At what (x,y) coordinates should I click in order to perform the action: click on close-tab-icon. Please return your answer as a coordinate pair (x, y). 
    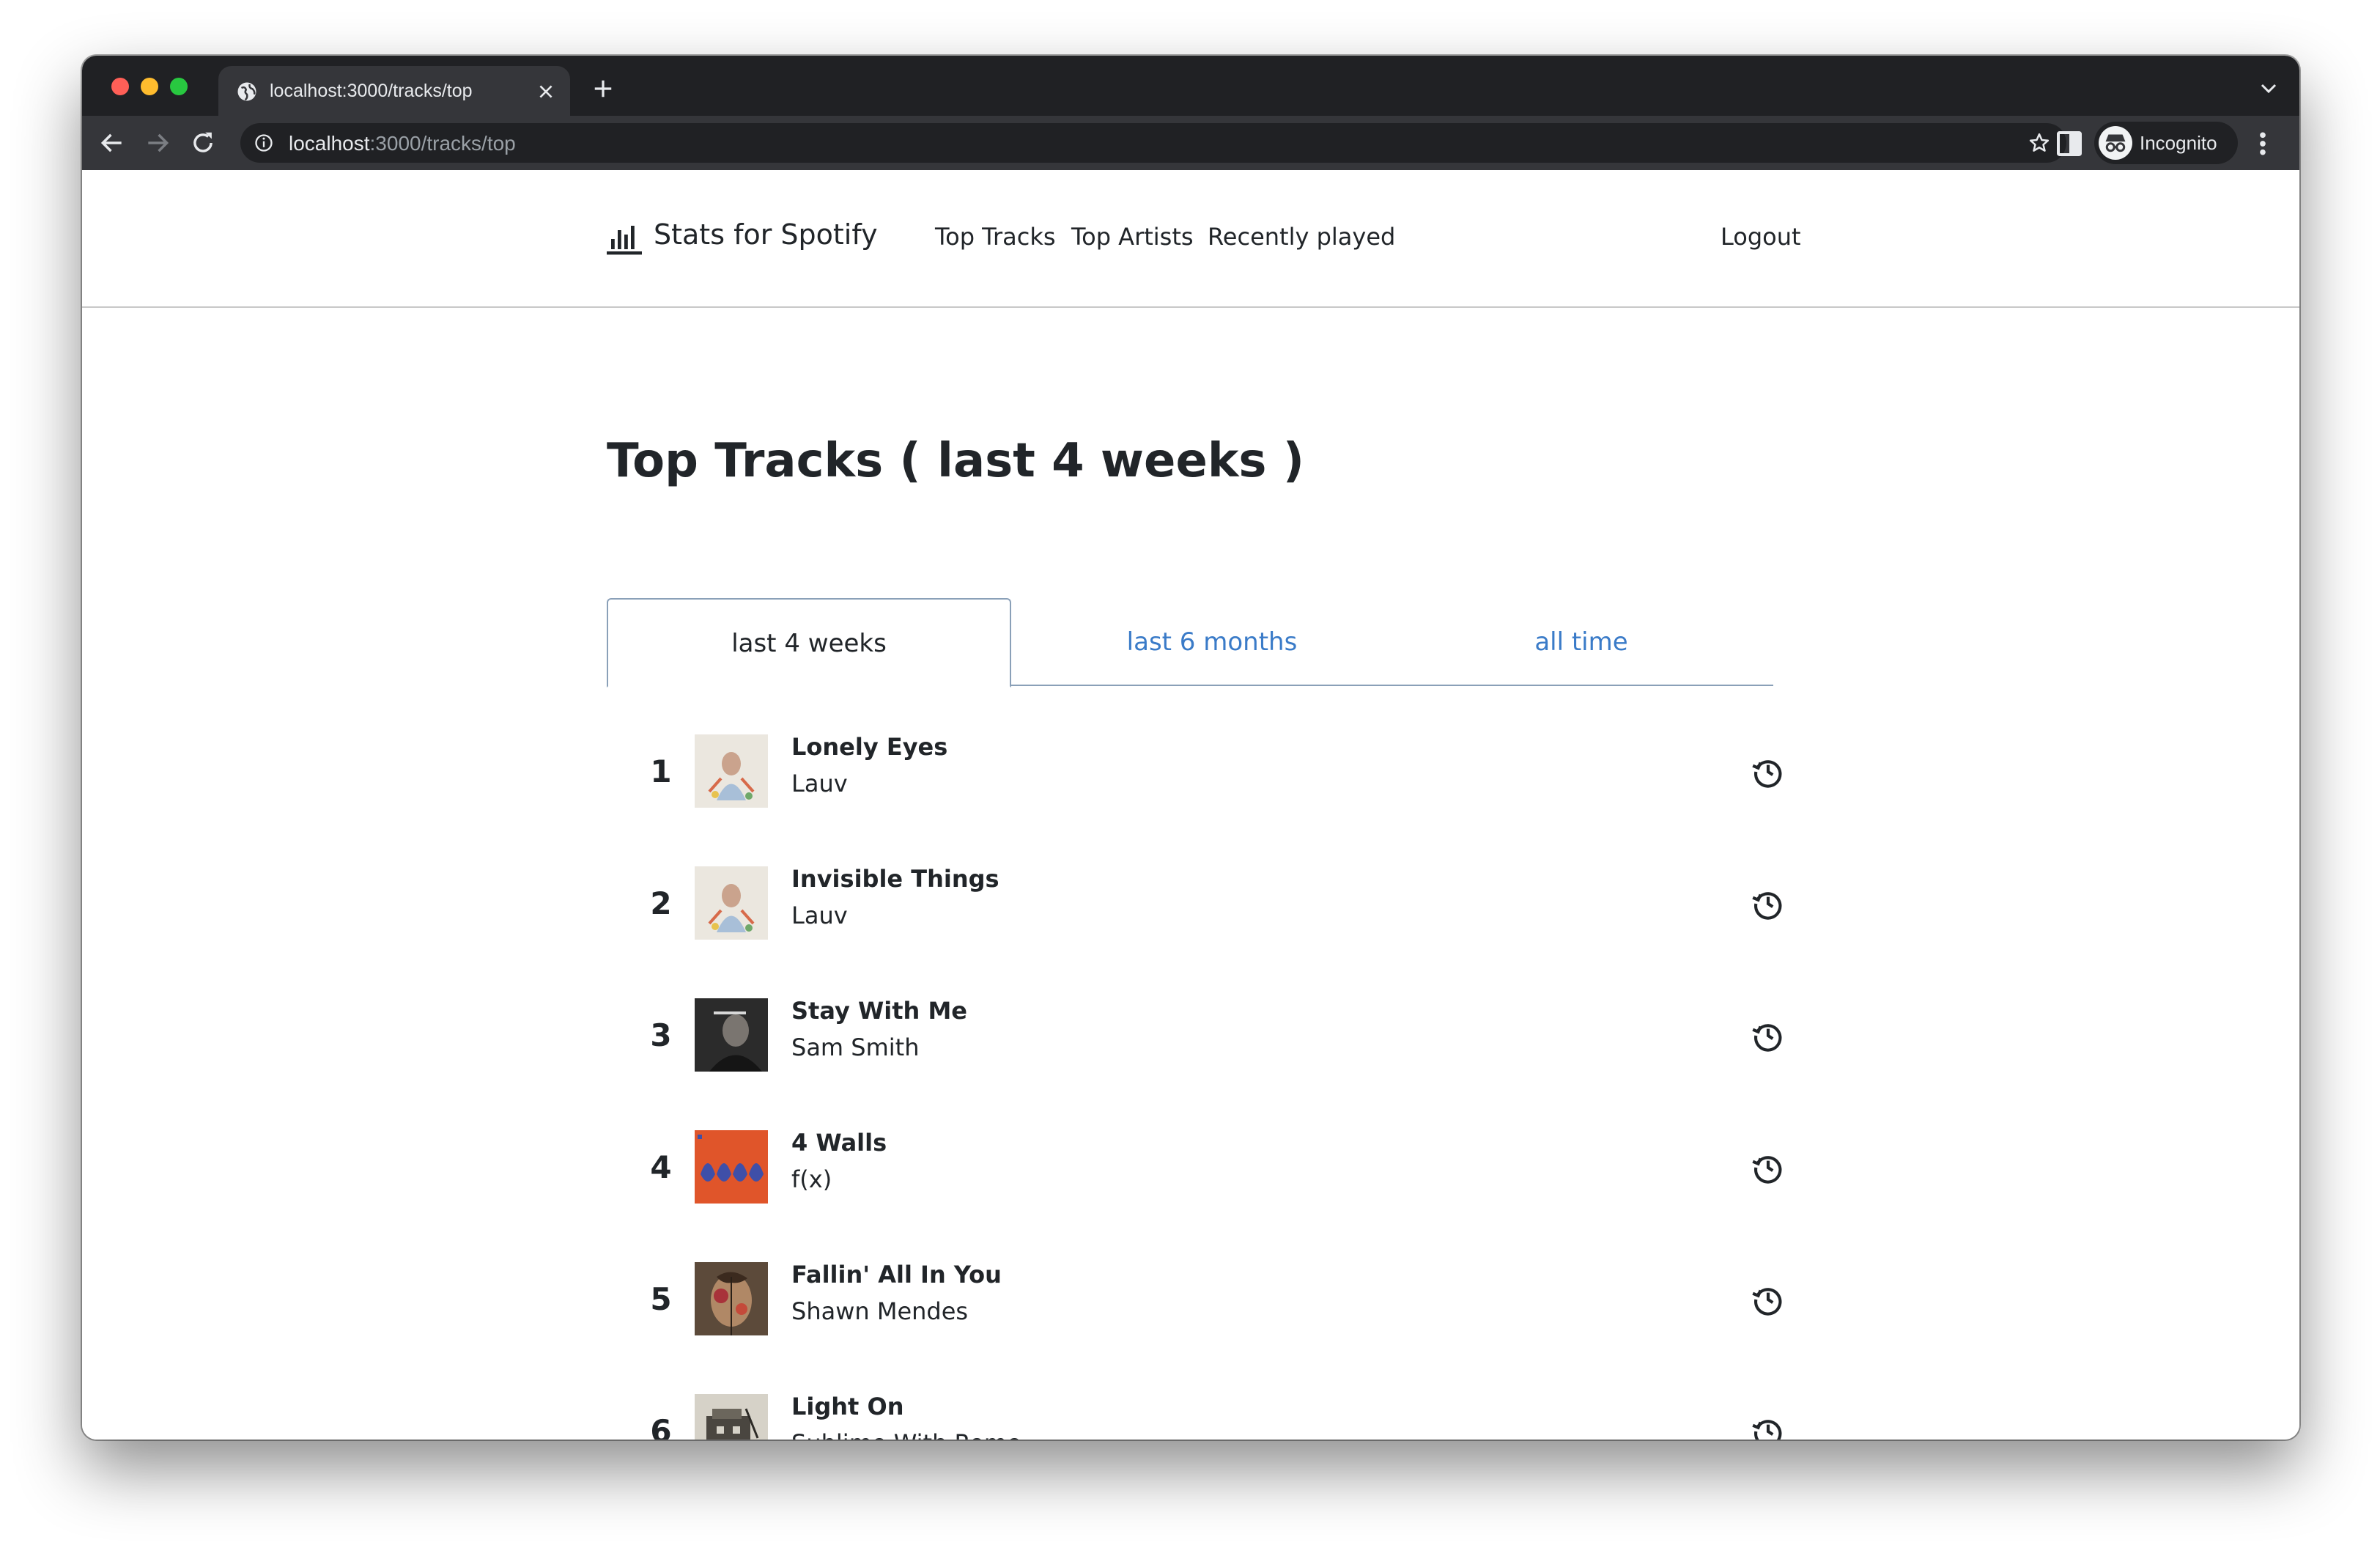
    Looking at the image, I should click on (545, 91).